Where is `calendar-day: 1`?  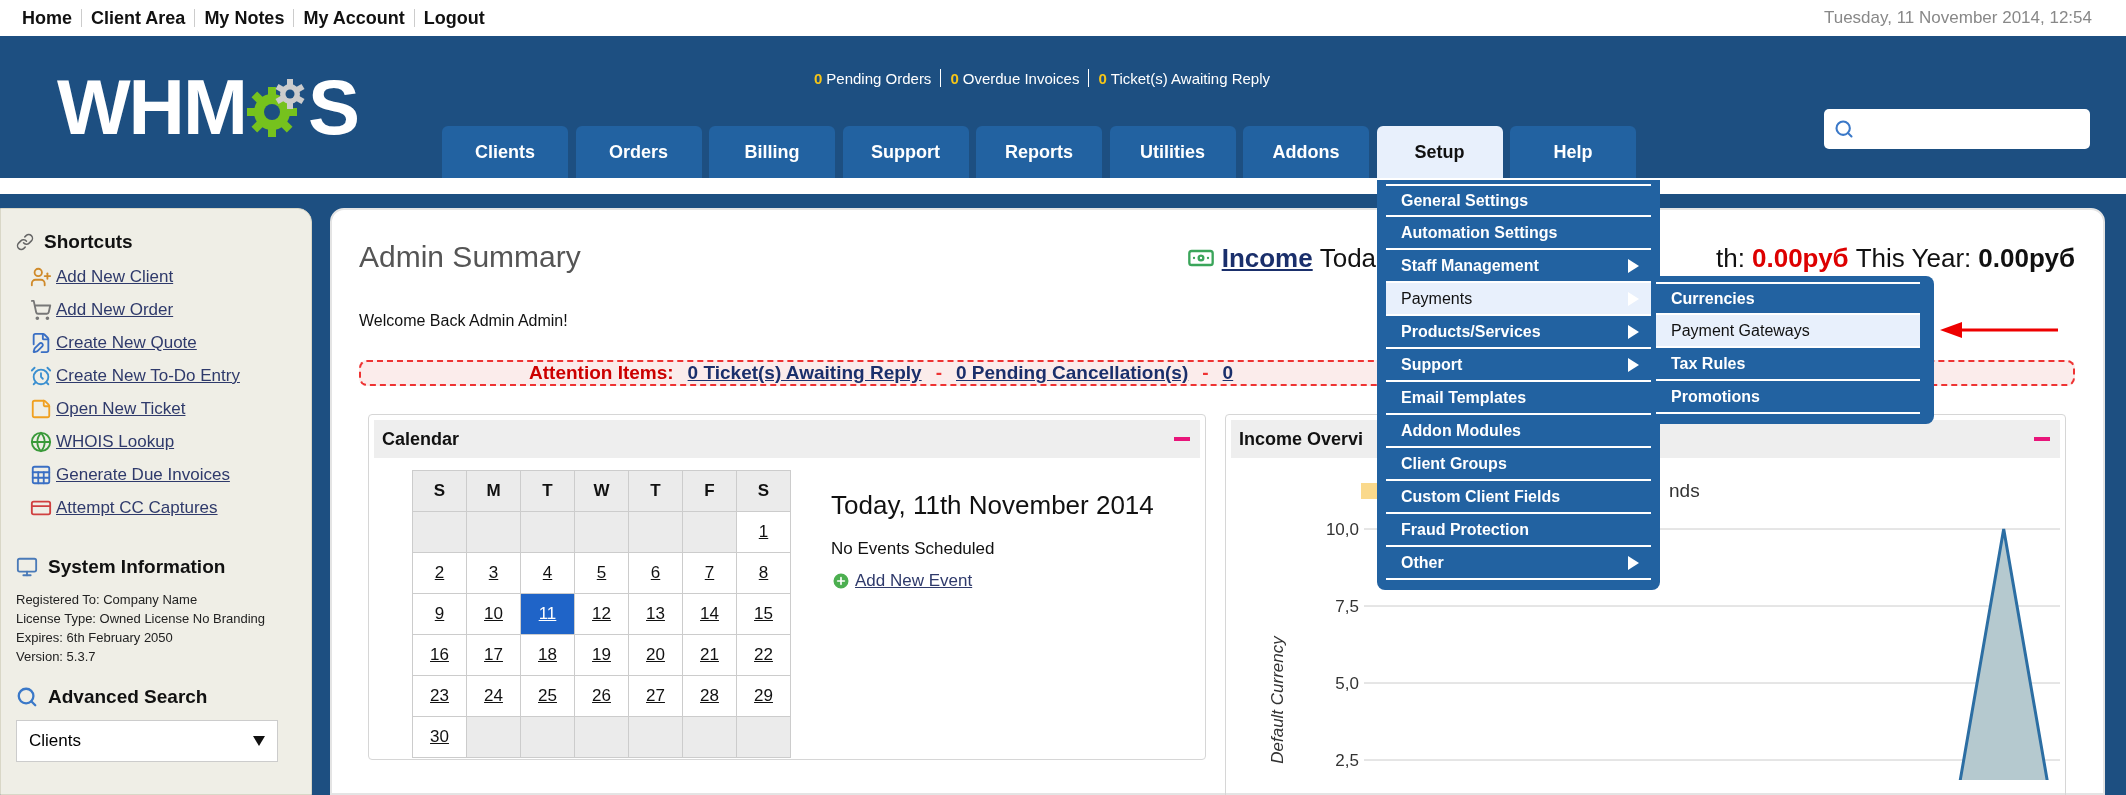
calendar-day: 1 is located at coordinates (763, 532).